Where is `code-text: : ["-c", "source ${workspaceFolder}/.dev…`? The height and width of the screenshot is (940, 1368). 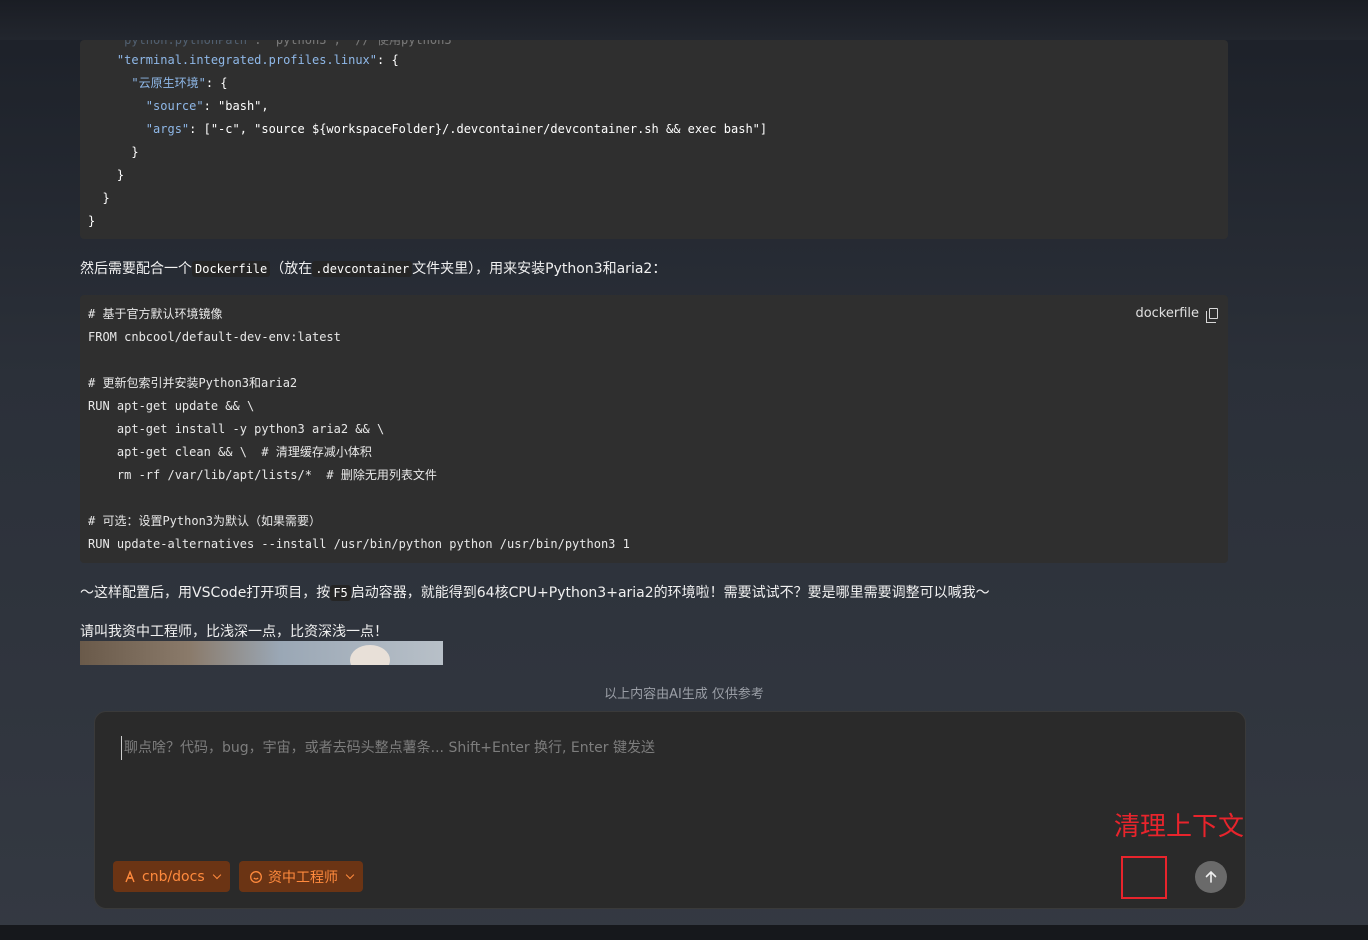
code-text: : ["-c", "source ${workspaceFolder}/.dev… is located at coordinates (478, 129).